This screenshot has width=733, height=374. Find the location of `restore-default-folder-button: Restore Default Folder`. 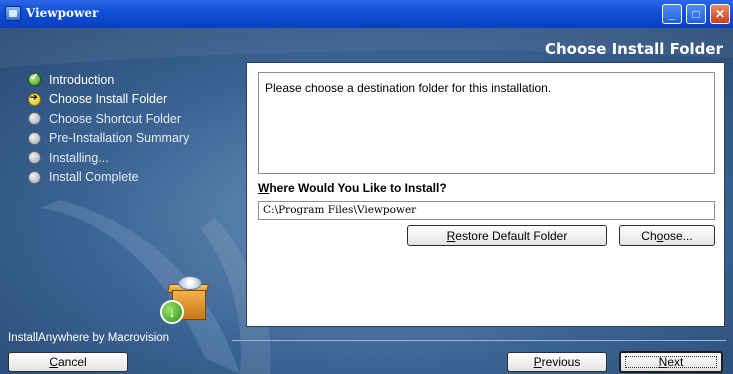

restore-default-folder-button: Restore Default Folder is located at coordinates (507, 235).